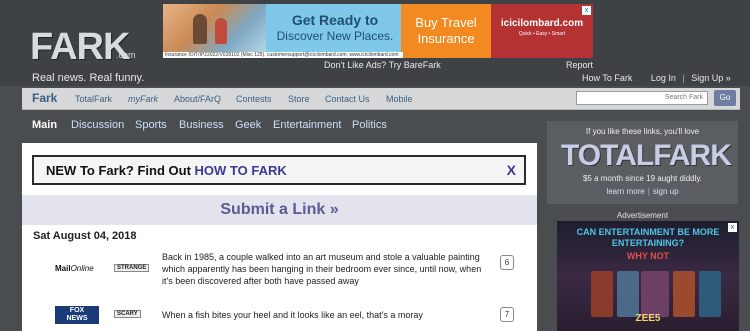  What do you see at coordinates (254, 99) in the screenshot?
I see `nav-contests: Contests` at bounding box center [254, 99].